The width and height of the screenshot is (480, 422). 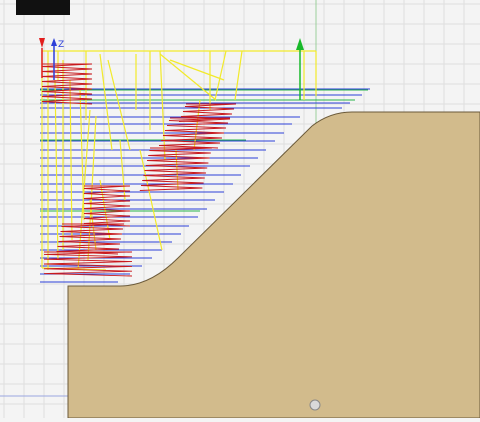 I want to click on blue-arrow-icon, so click(x=54, y=42).